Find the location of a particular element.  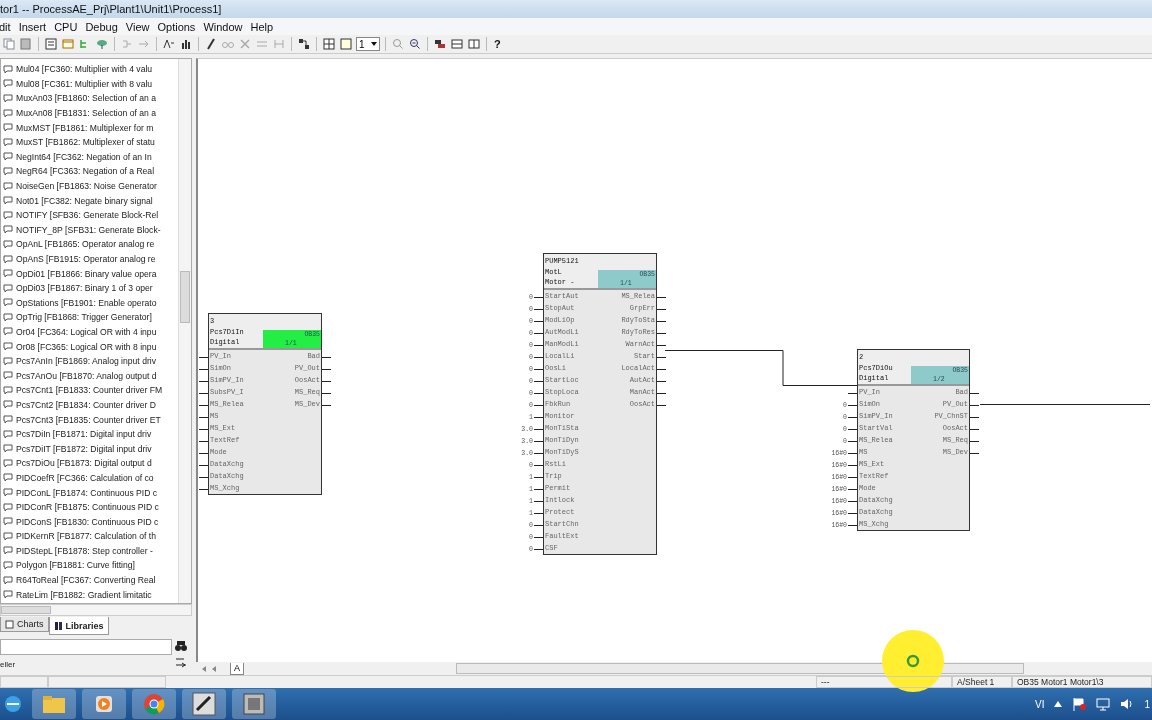

library-item: Mul08 [FC361: Multiplier with 8 valu is located at coordinates (89, 84).